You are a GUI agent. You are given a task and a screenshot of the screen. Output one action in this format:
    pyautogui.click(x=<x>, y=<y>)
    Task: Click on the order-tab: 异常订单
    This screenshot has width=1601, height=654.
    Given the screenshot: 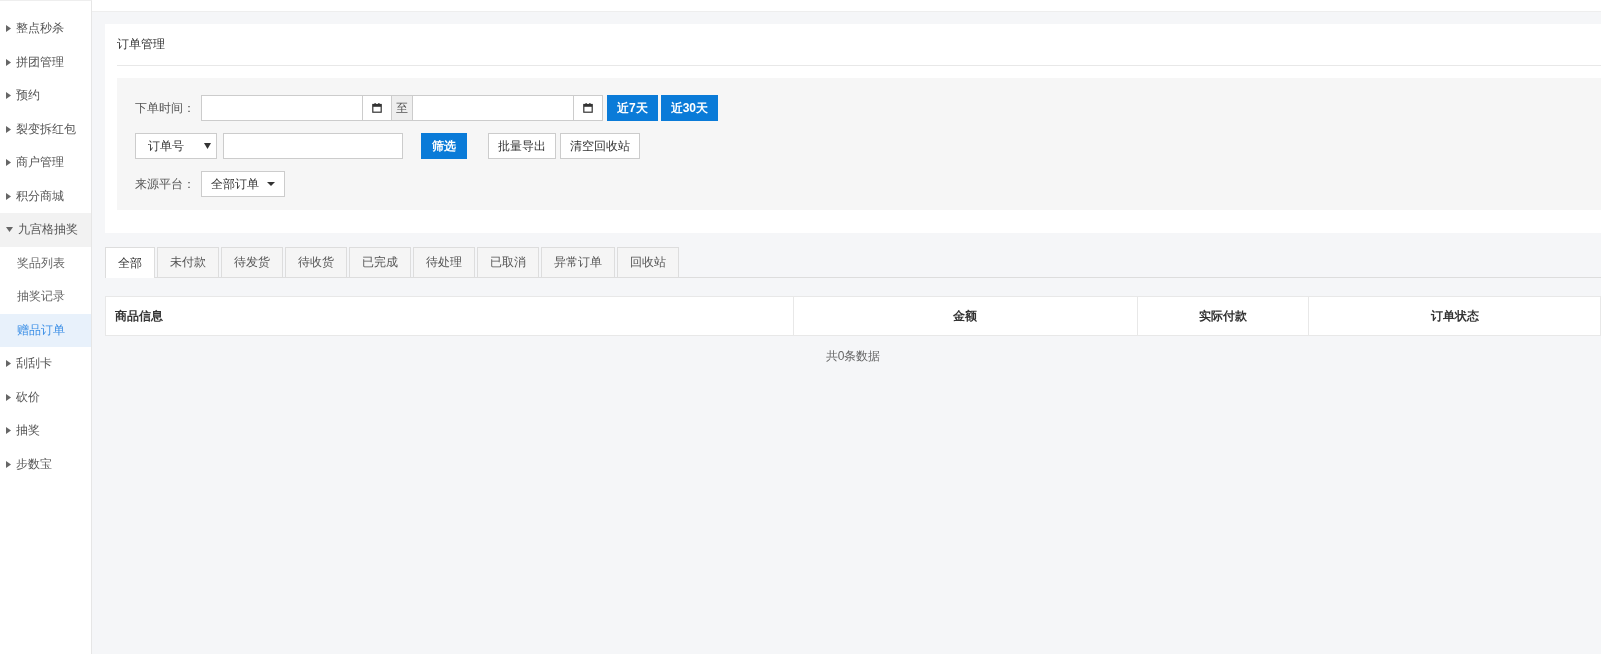 What is the action you would take?
    pyautogui.click(x=578, y=262)
    